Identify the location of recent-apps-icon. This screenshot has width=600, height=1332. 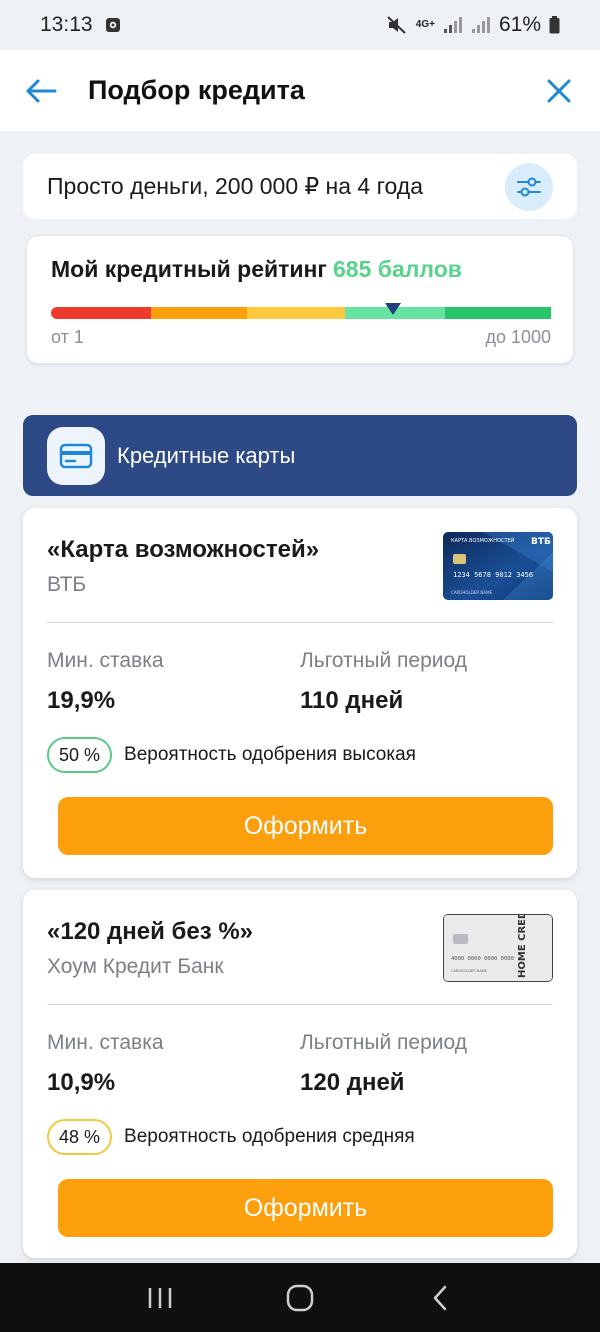
(160, 1297).